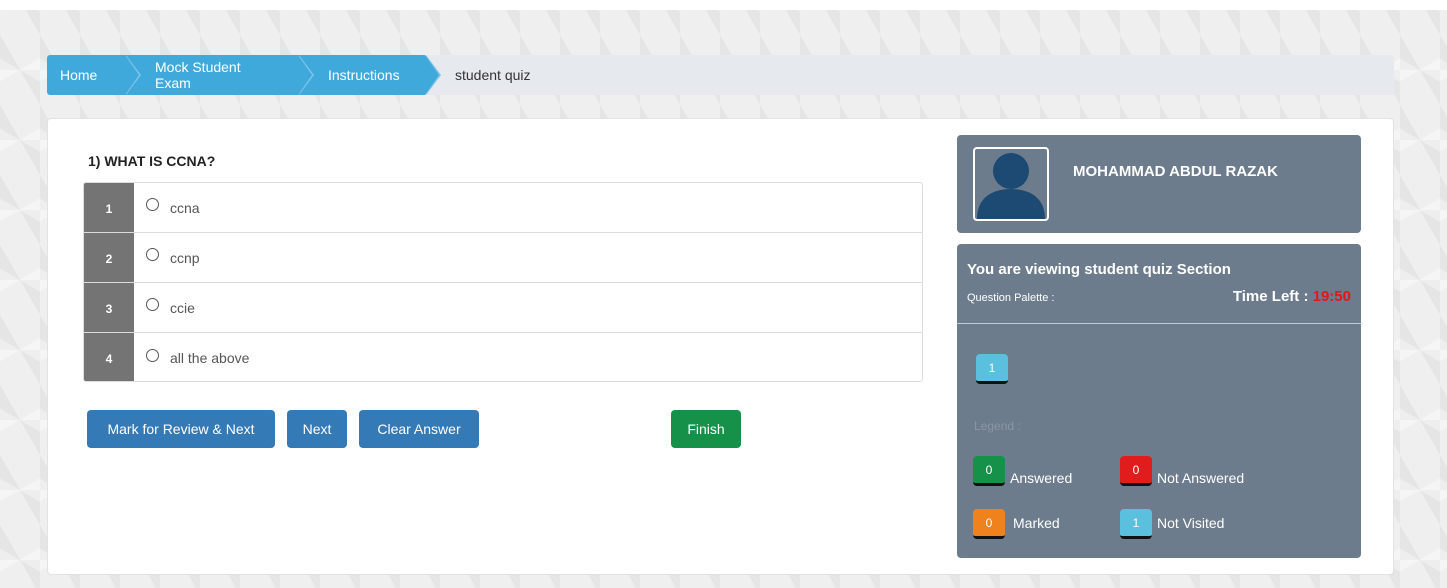  Describe the element at coordinates (503, 357) in the screenshot. I see `option-4: 4 all the above` at that location.